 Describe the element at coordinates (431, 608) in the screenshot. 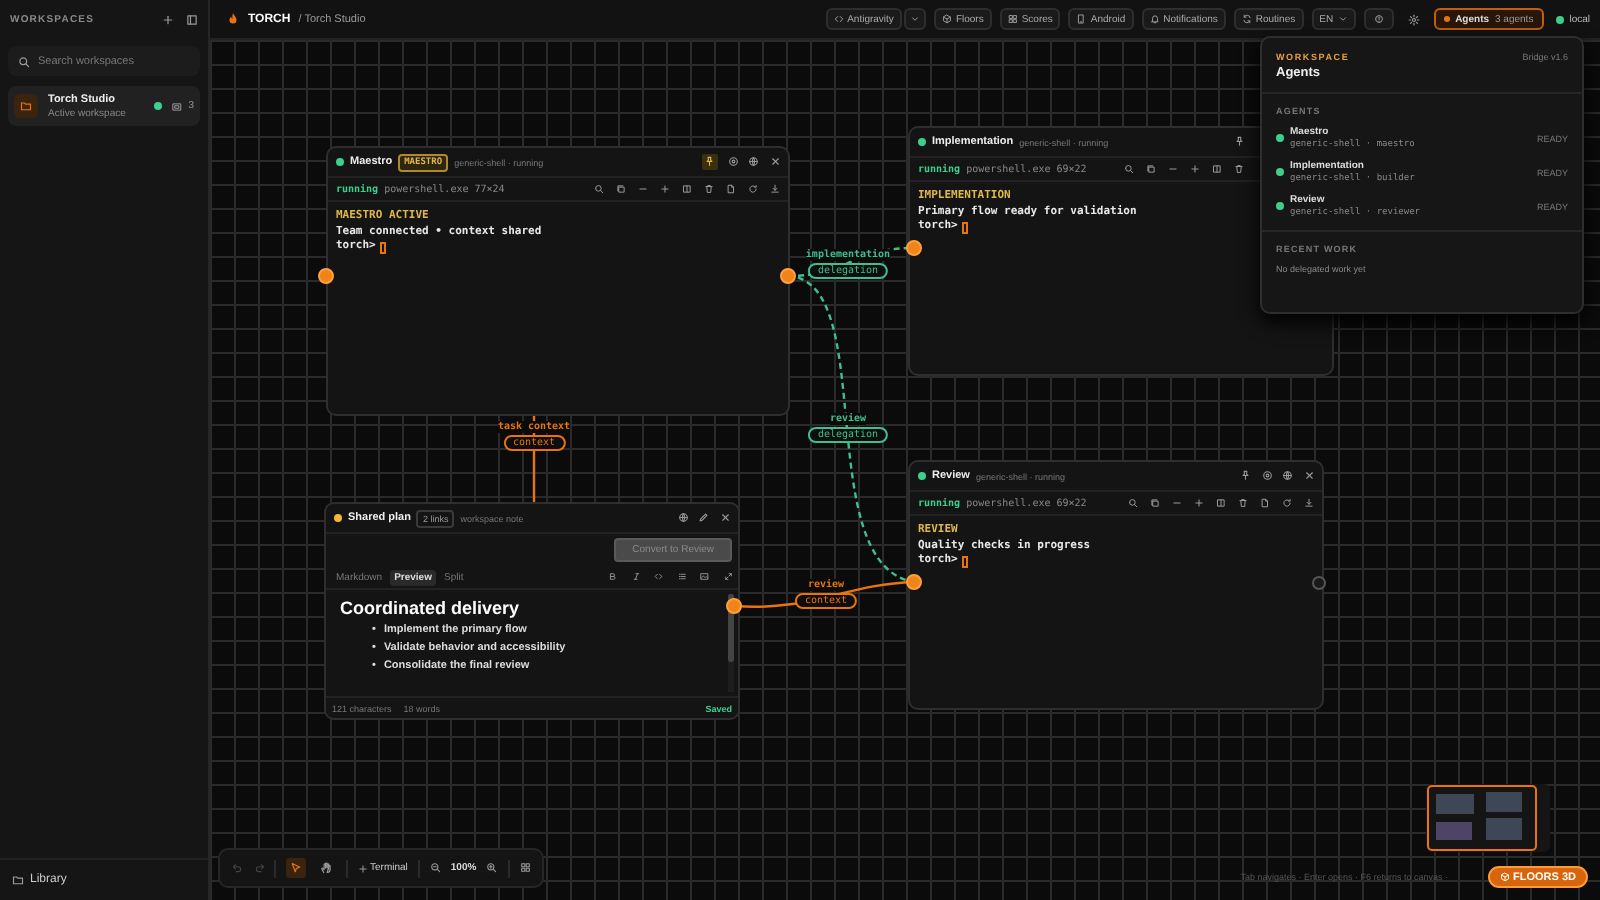

I see `note-heading: Coordinated delivery` at that location.